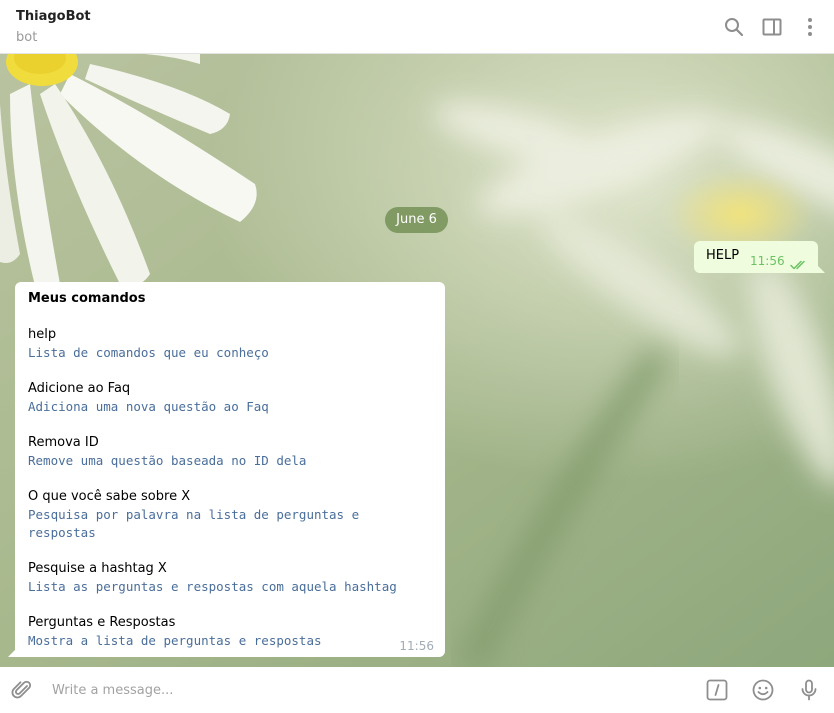 Image resolution: width=834 pixels, height=713 pixels. Describe the element at coordinates (63, 442) in the screenshot. I see `command-name: Remova ID` at that location.